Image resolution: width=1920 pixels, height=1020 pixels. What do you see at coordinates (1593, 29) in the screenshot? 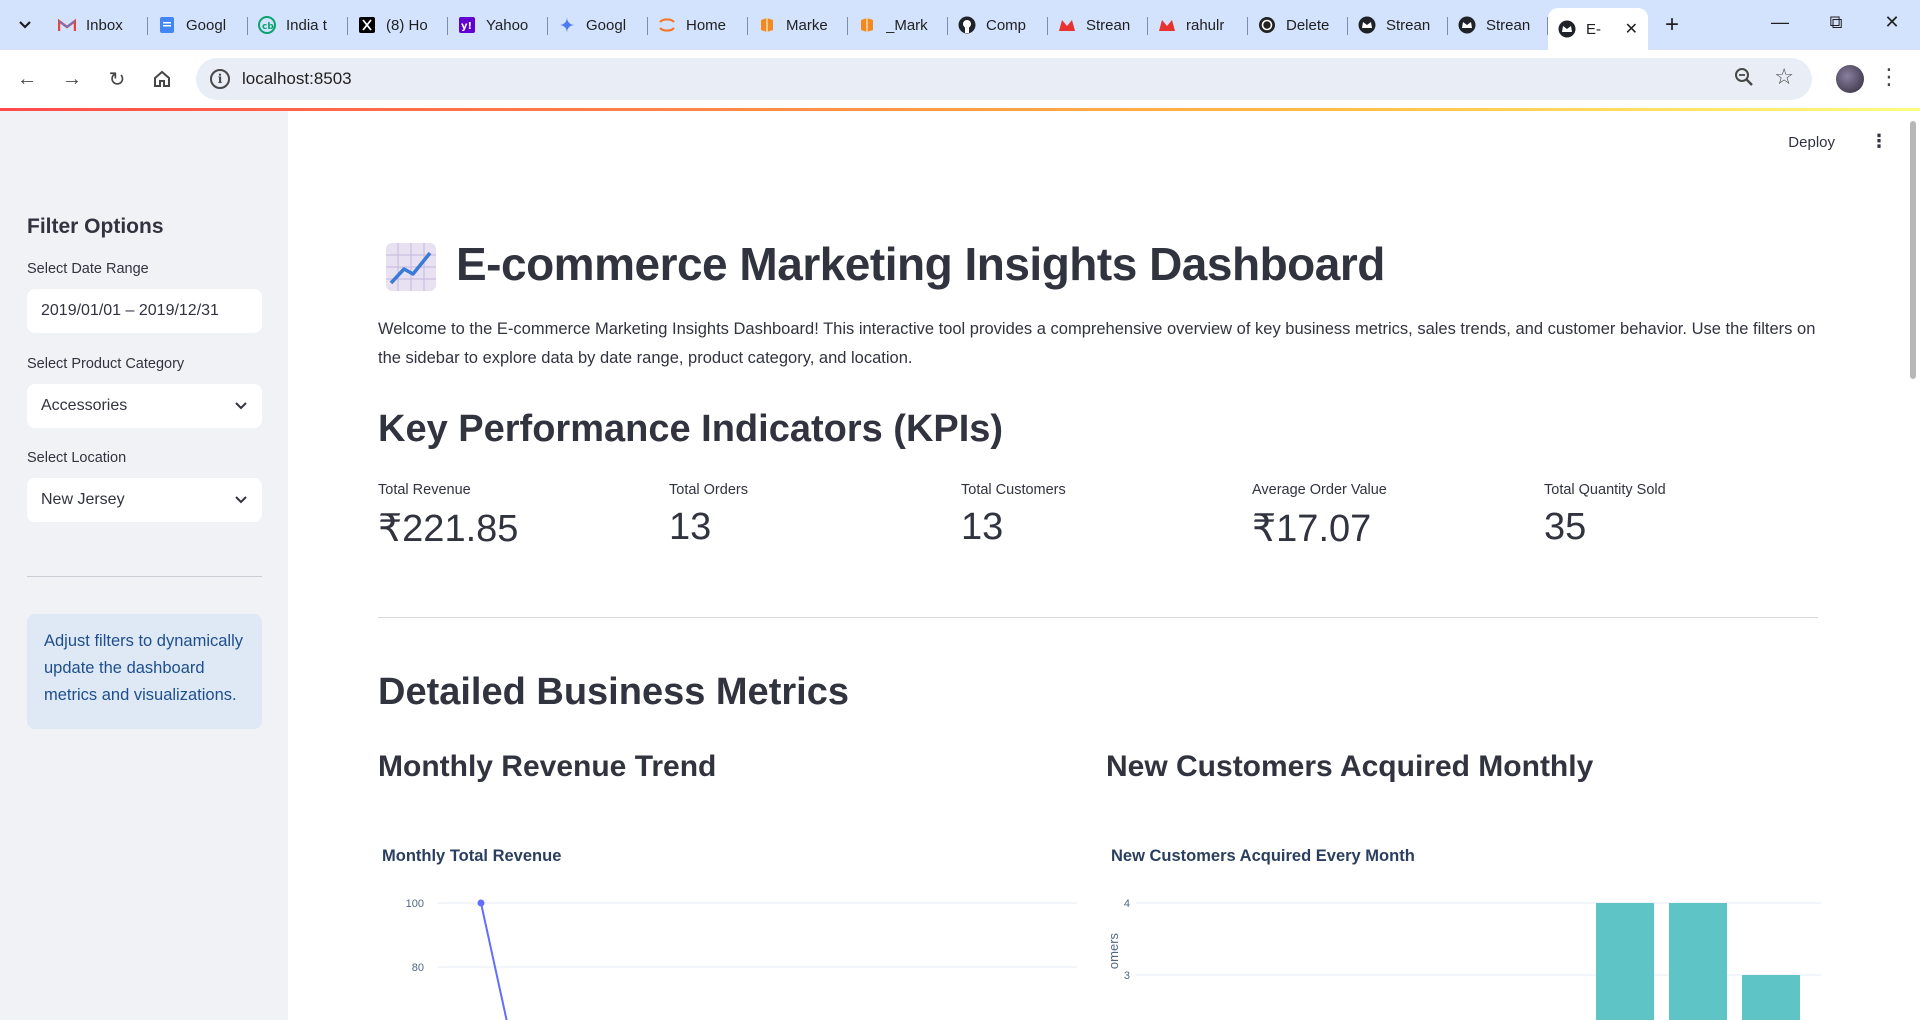
I see `tab-title: E-` at bounding box center [1593, 29].